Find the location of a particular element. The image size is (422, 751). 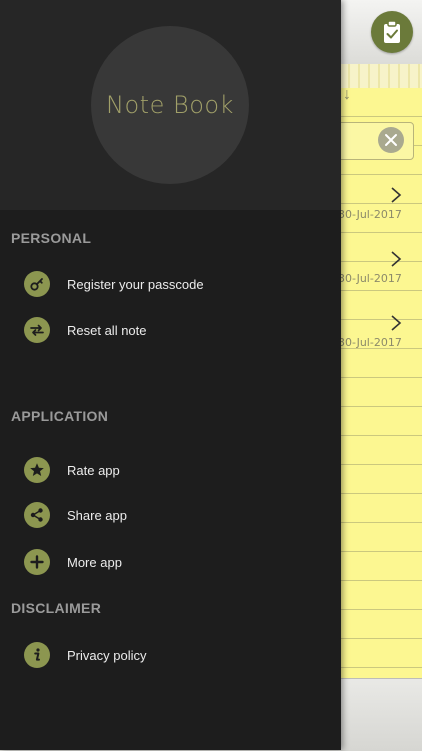

star-icon is located at coordinates (37, 470).